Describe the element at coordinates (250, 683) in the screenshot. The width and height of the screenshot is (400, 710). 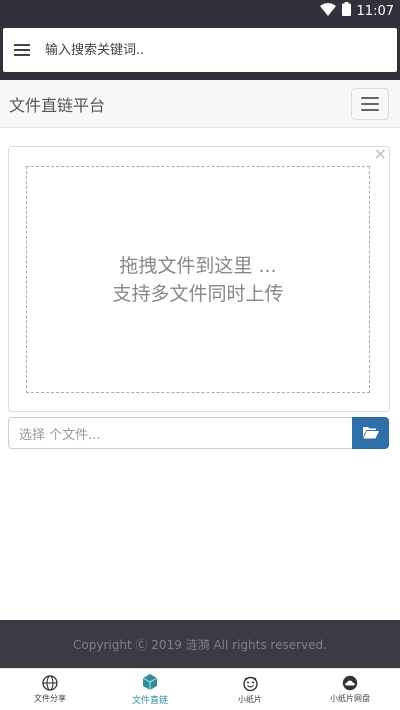
I see `smiley-icon` at that location.